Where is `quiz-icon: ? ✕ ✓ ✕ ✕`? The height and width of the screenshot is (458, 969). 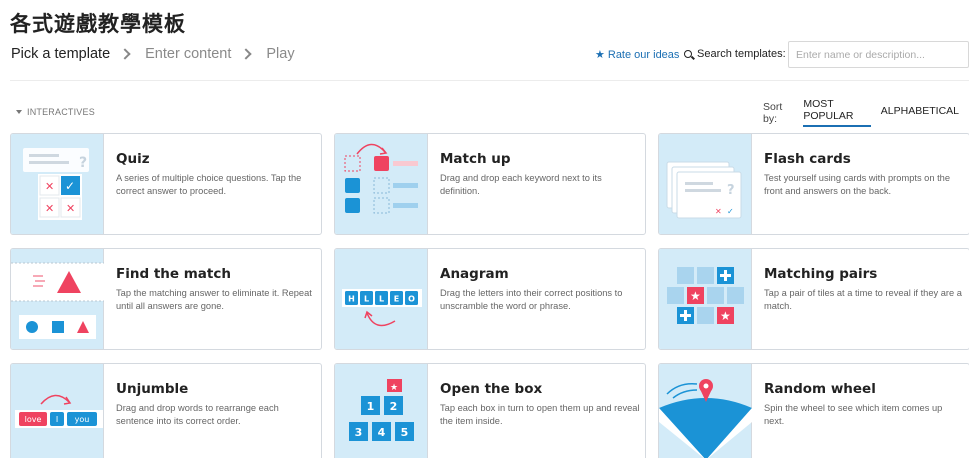 quiz-icon: ? ✕ ✓ ✕ ✕ is located at coordinates (57, 184).